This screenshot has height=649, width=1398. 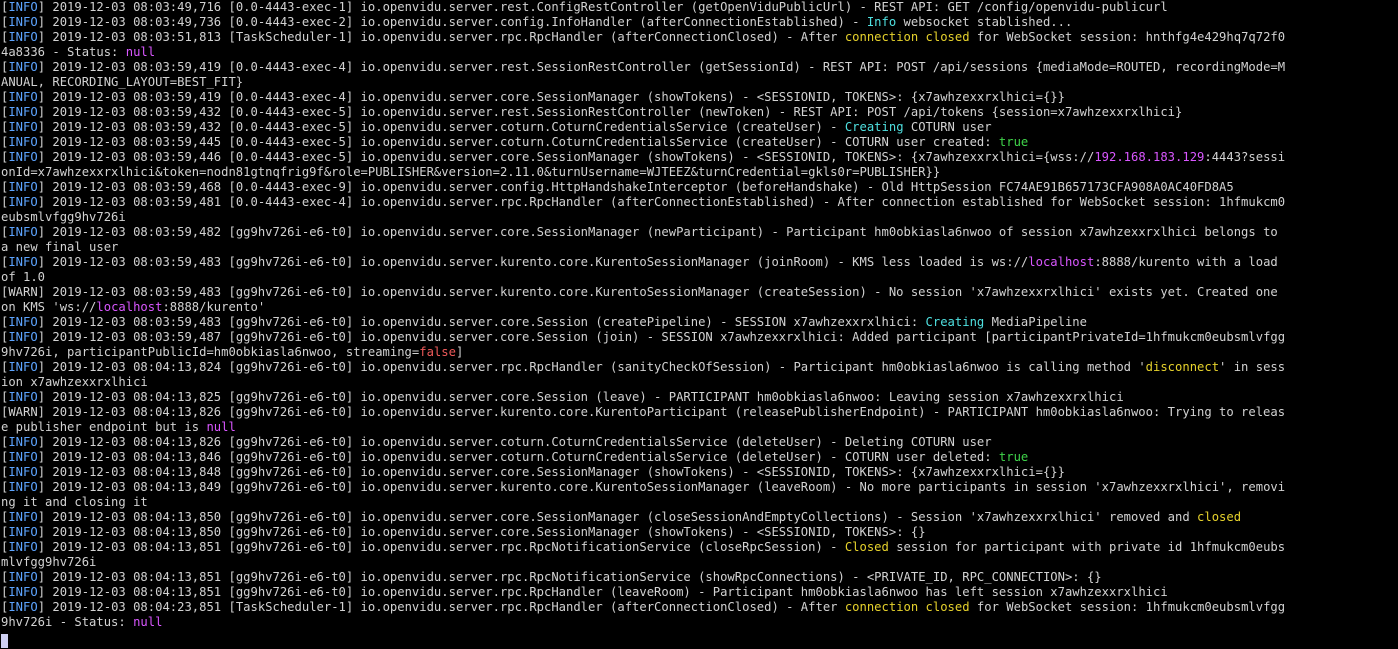 What do you see at coordinates (63, 52) in the screenshot?
I see `log-segment: 4a8336 - Status:` at bounding box center [63, 52].